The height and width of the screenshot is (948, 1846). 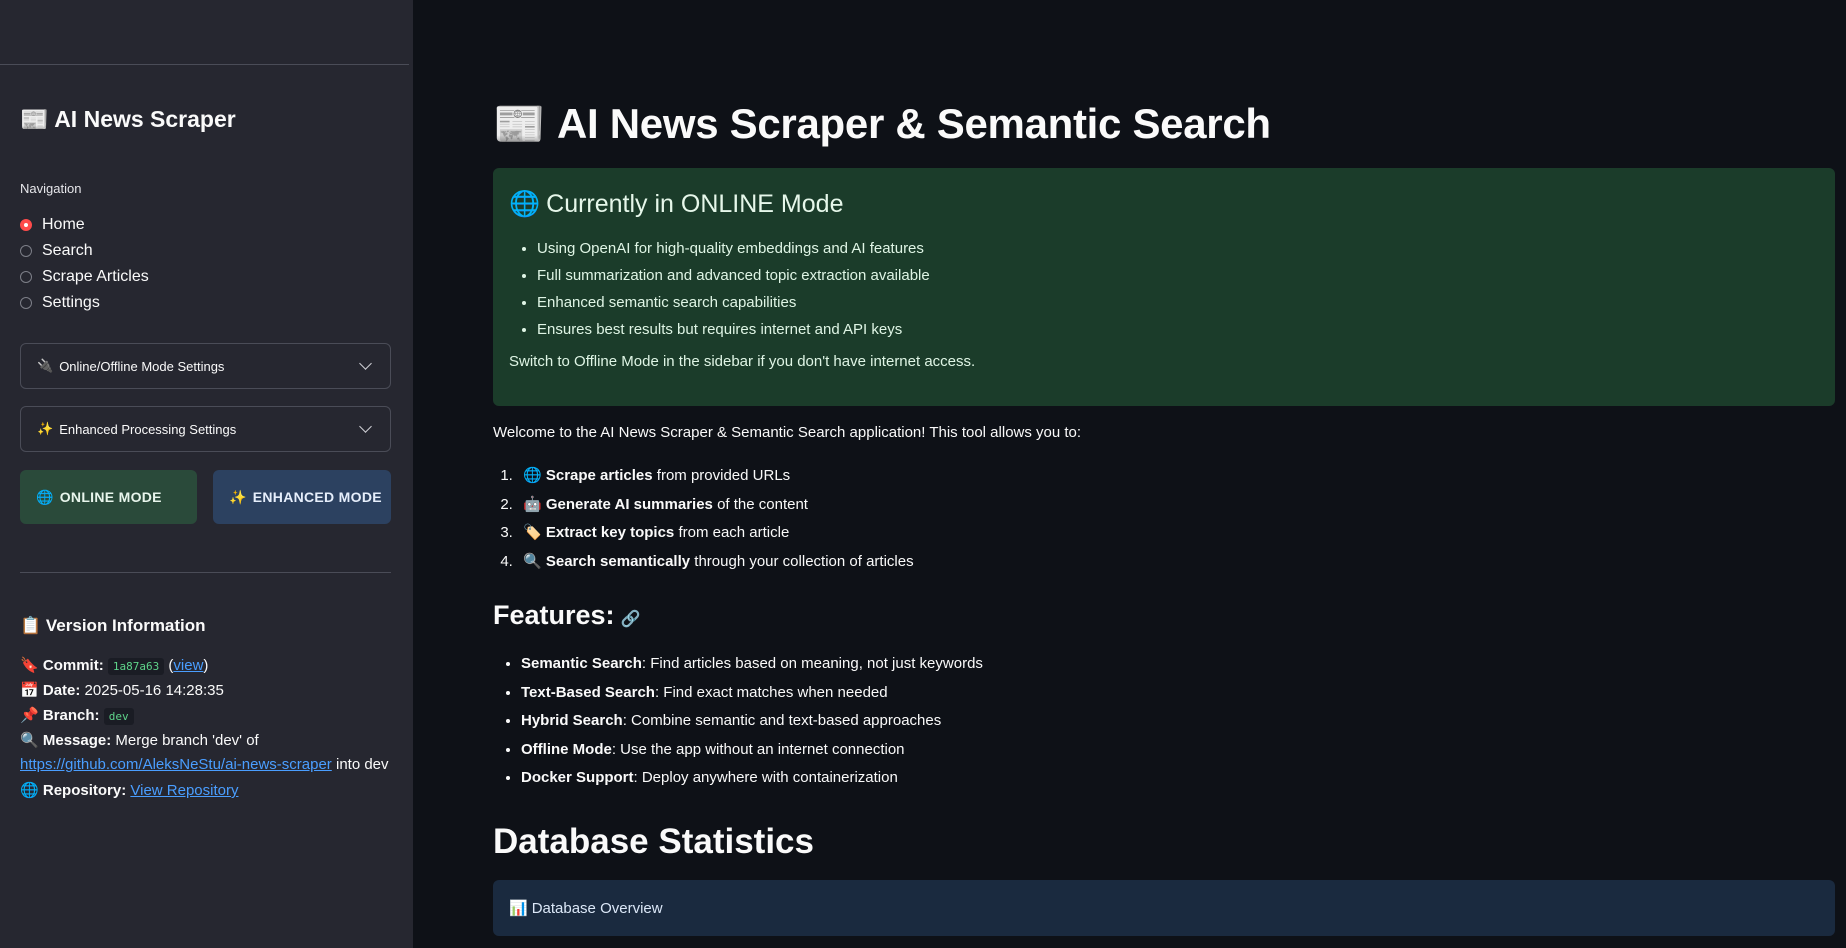 I want to click on nav-radio-search: Search, so click(x=84, y=251).